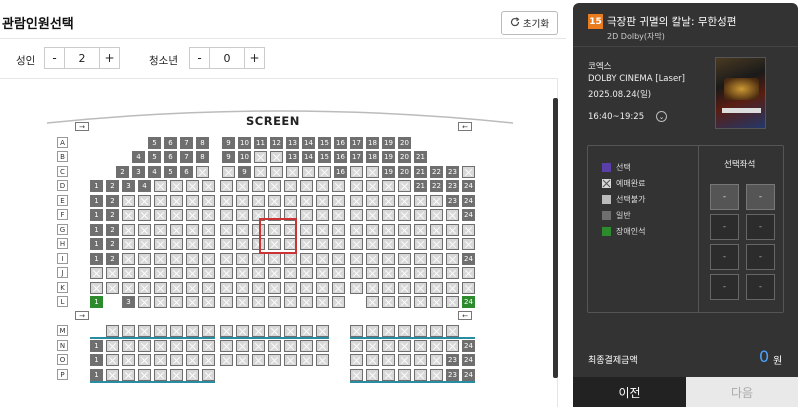 The height and width of the screenshot is (407, 800). Describe the element at coordinates (260, 143) in the screenshot. I see `seat-available: 11` at that location.